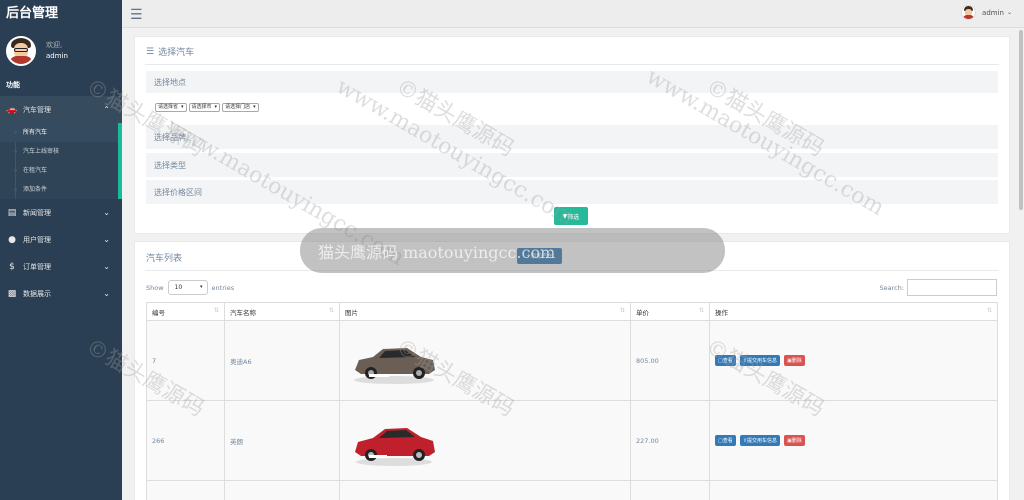  Describe the element at coordinates (59, 170) in the screenshot. I see `submenu-rented-cars: 在租汽车` at that location.